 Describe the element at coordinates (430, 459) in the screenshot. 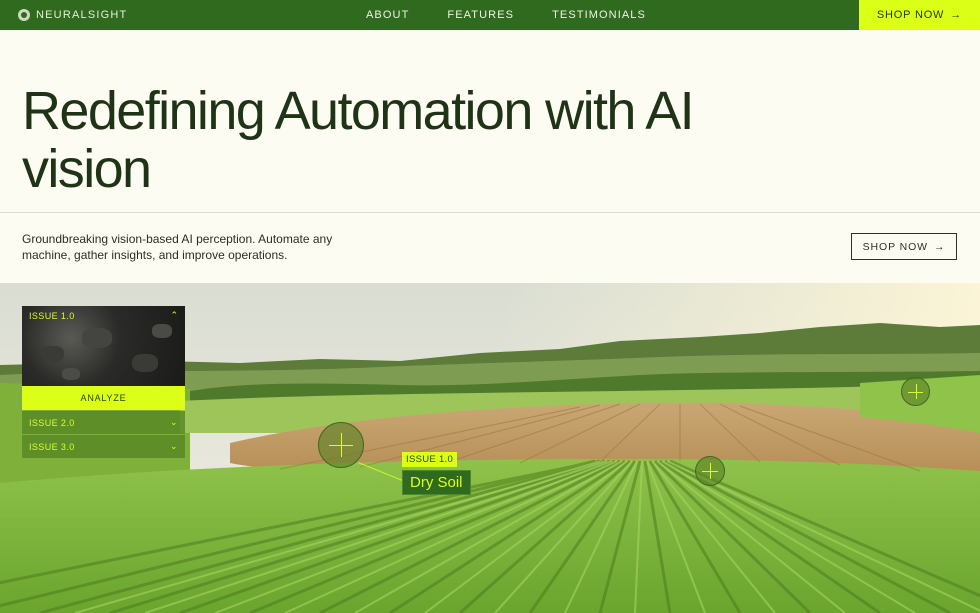

I see `annotation-issue-tag: ISSUE 1.0` at that location.